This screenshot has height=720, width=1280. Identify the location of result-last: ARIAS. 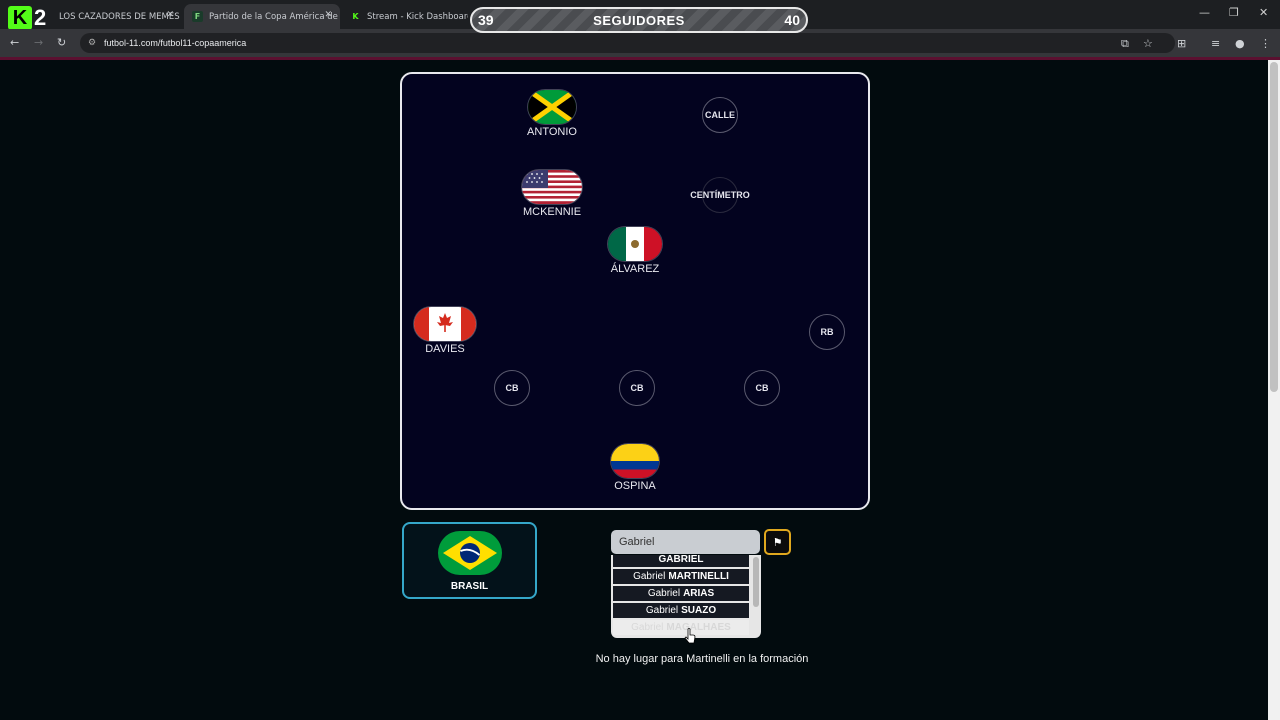
(699, 593).